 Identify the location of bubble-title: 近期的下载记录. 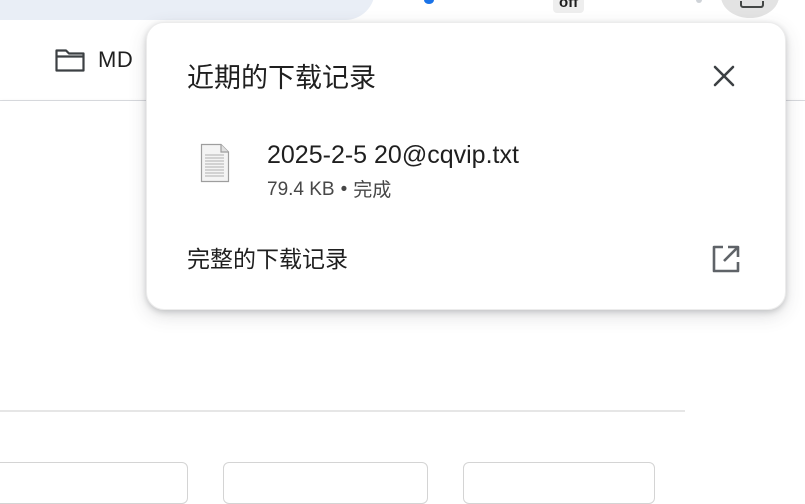
(281, 78).